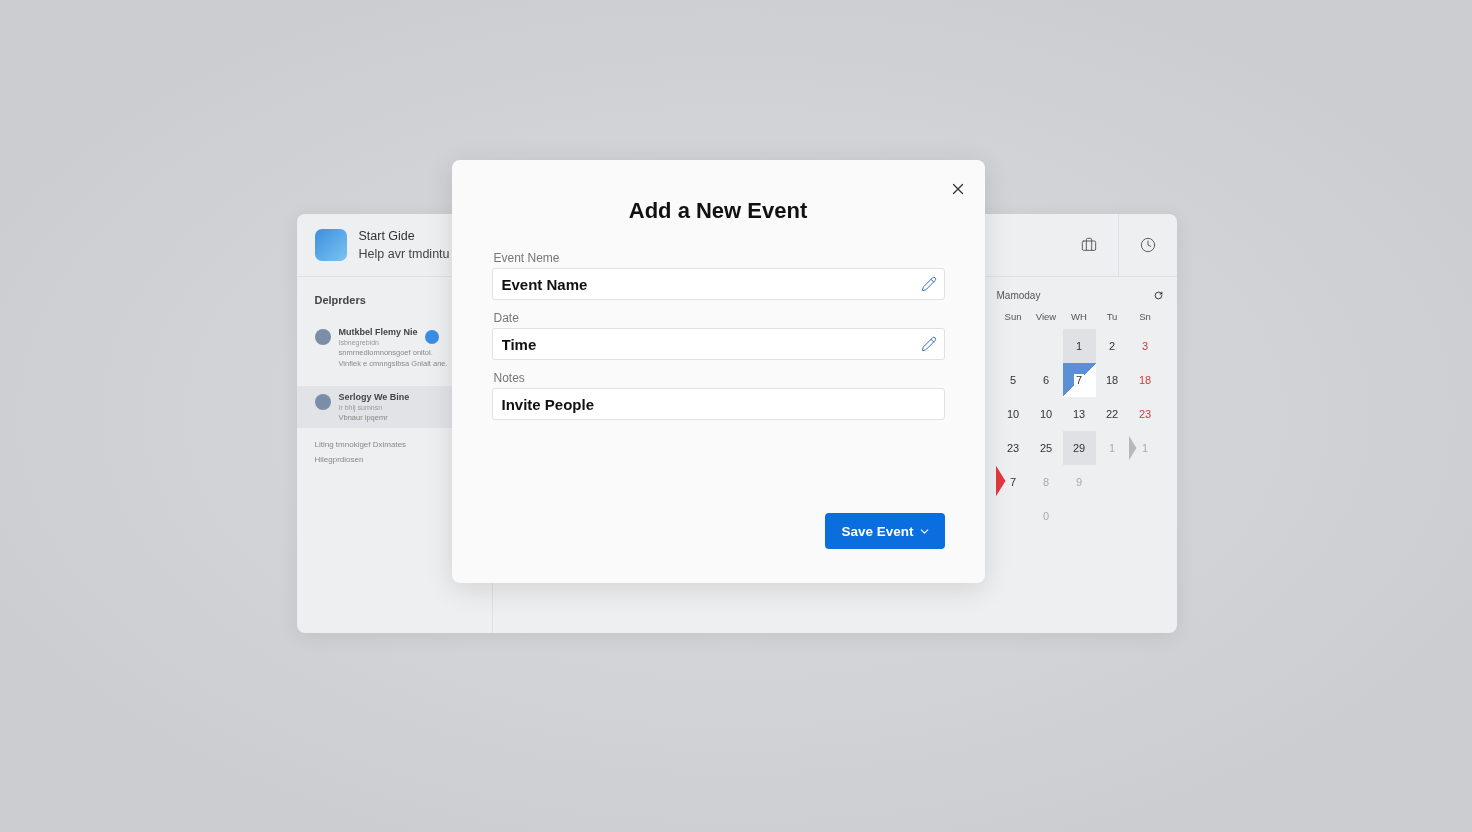 The image size is (1472, 832). I want to click on calendar-day: 6, so click(1046, 380).